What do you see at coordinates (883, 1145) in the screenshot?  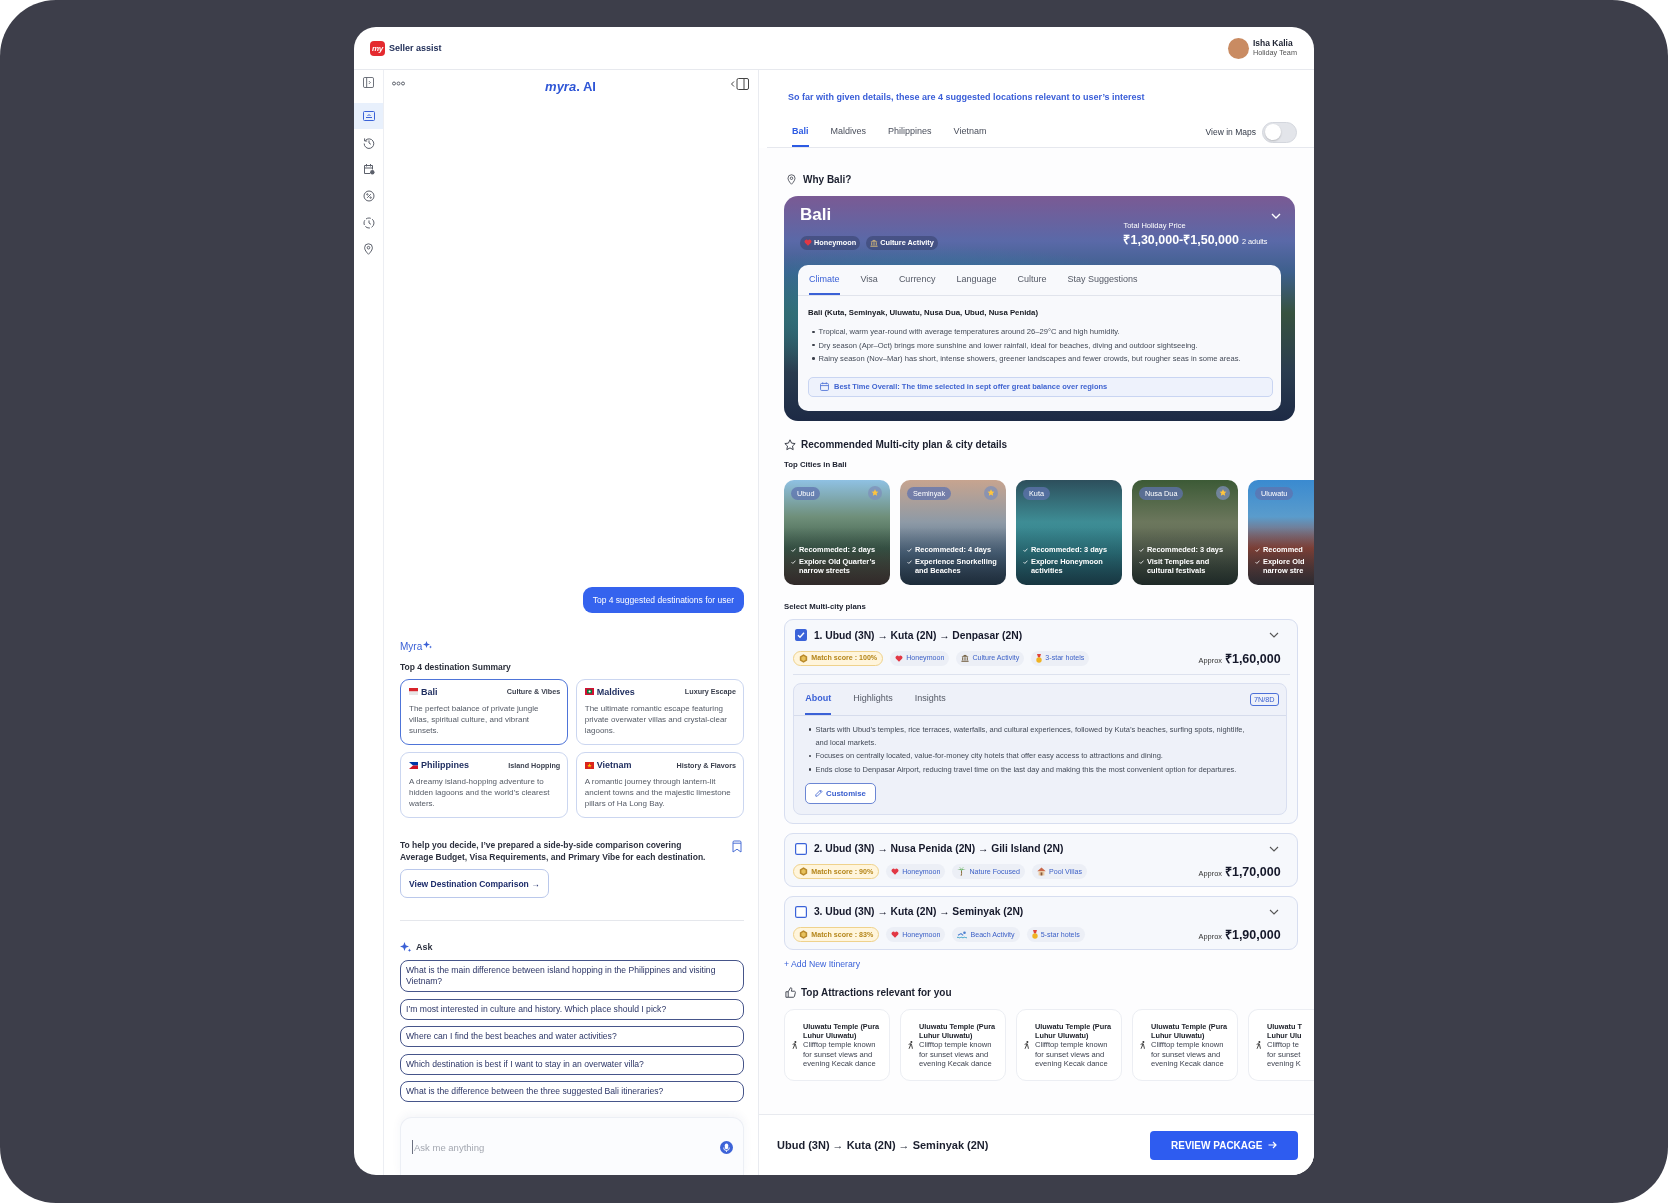 I see `selected-route: Ubud (3N) → Kuta (2N) → Seminyak (2N)` at bounding box center [883, 1145].